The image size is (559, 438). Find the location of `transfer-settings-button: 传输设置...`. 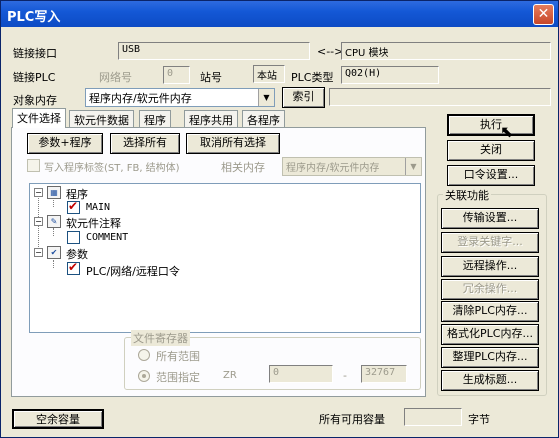

transfer-settings-button: 传输设置... is located at coordinates (490, 218).